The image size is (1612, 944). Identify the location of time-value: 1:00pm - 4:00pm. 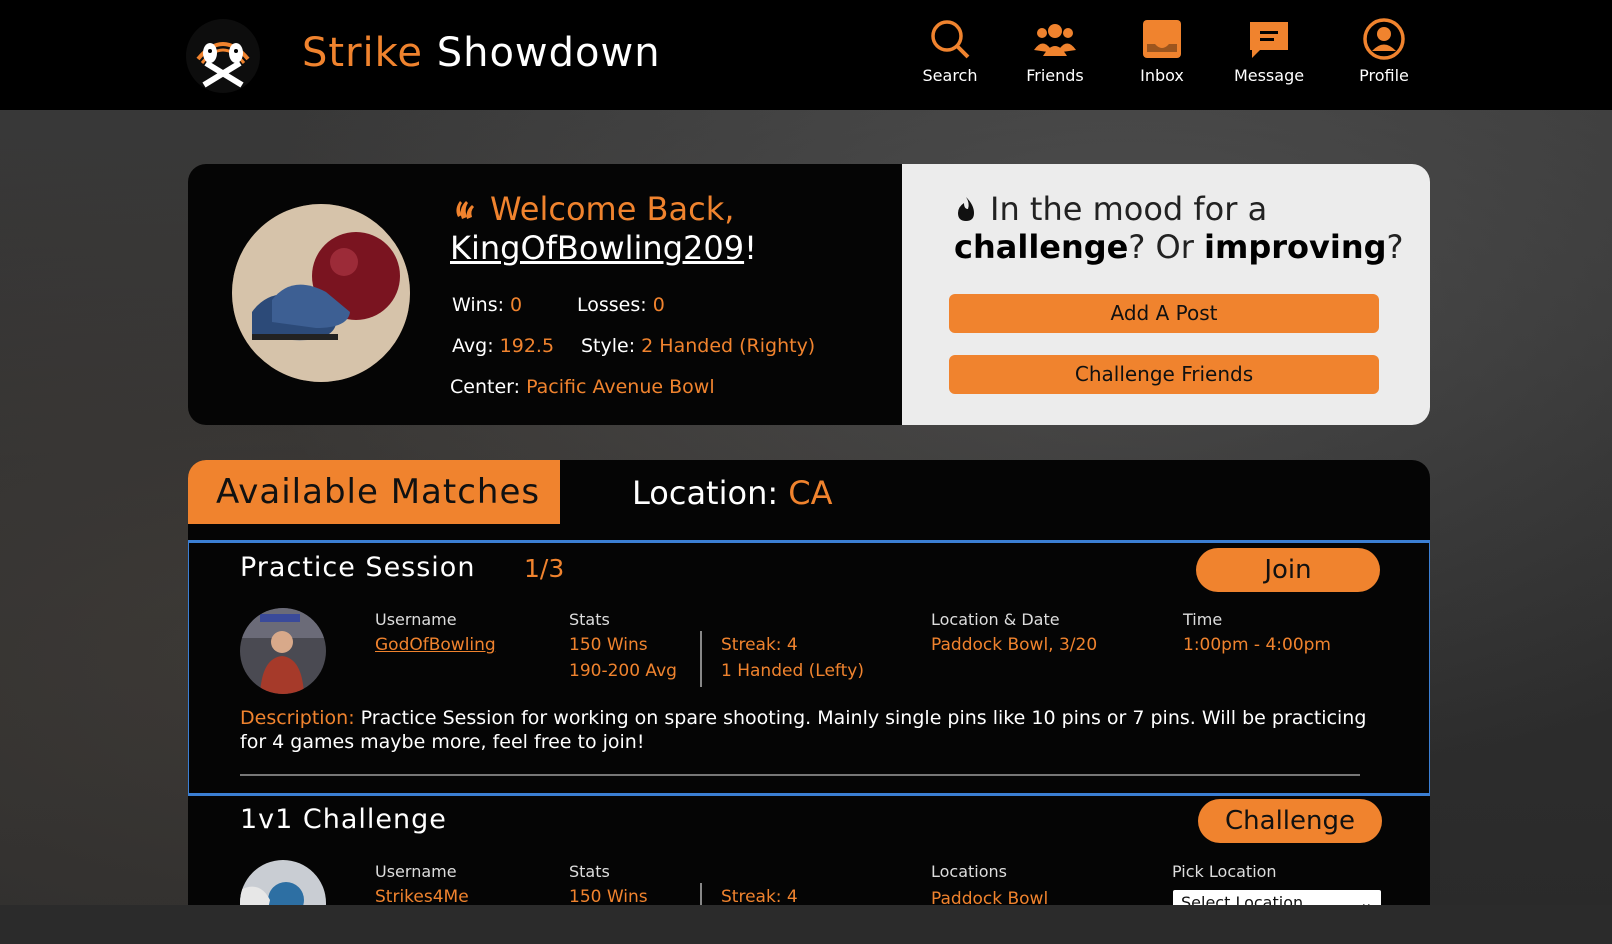
(1257, 645).